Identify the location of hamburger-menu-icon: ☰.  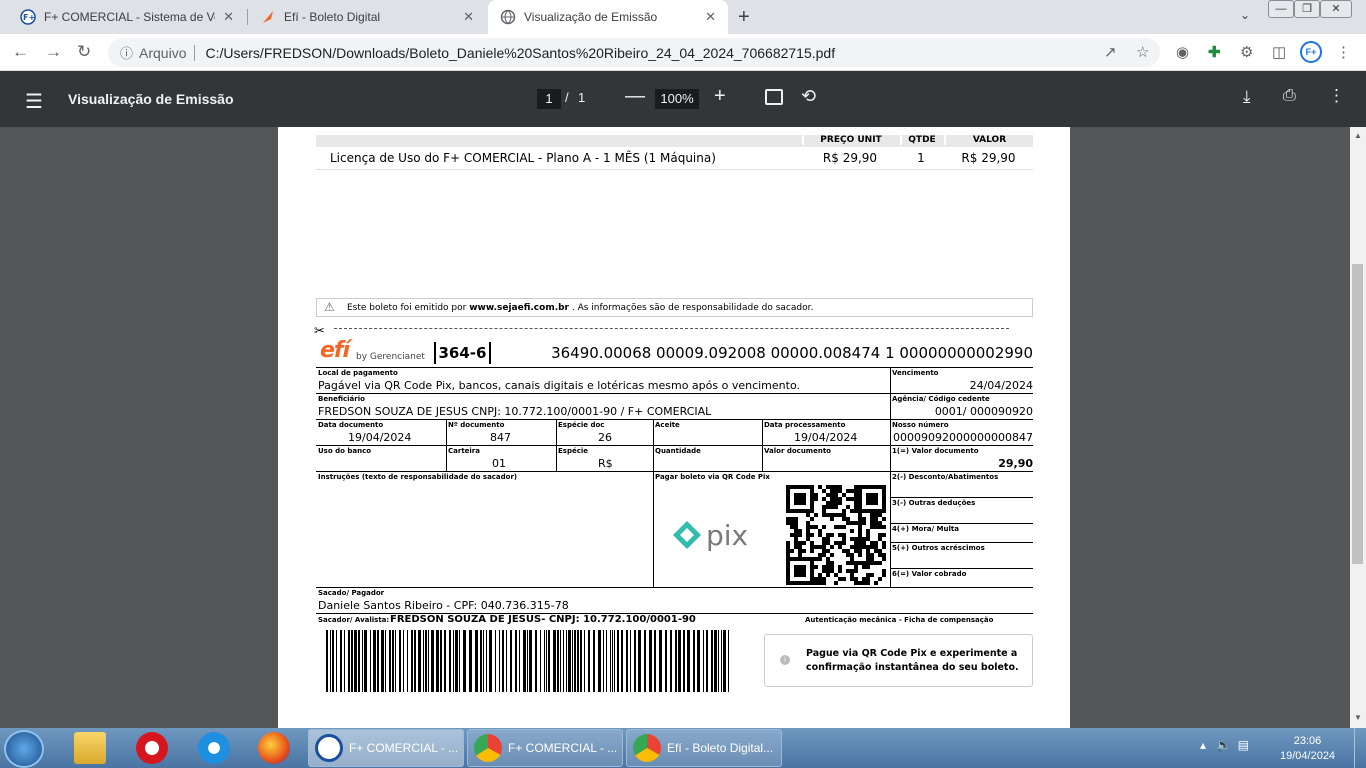
(34, 101).